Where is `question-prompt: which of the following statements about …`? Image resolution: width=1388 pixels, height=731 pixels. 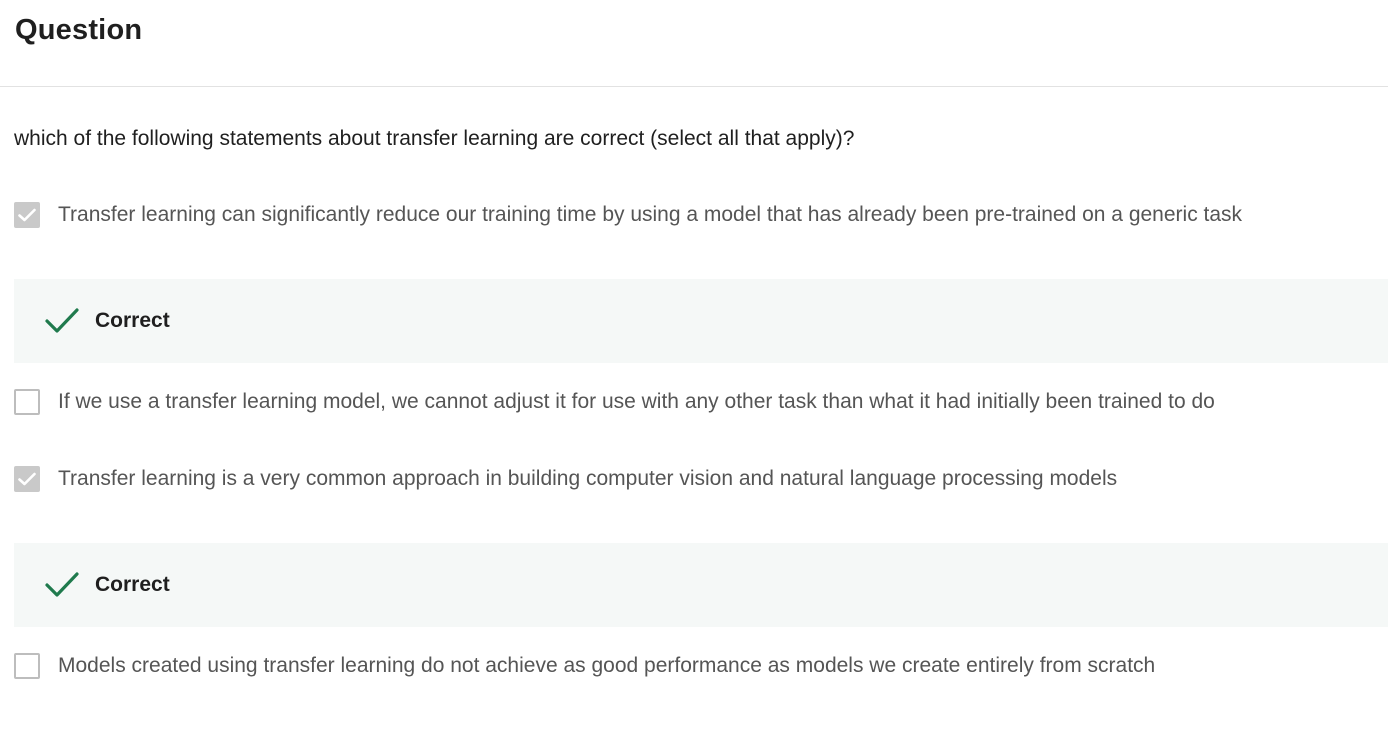
question-prompt: which of the following statements about … is located at coordinates (434, 138).